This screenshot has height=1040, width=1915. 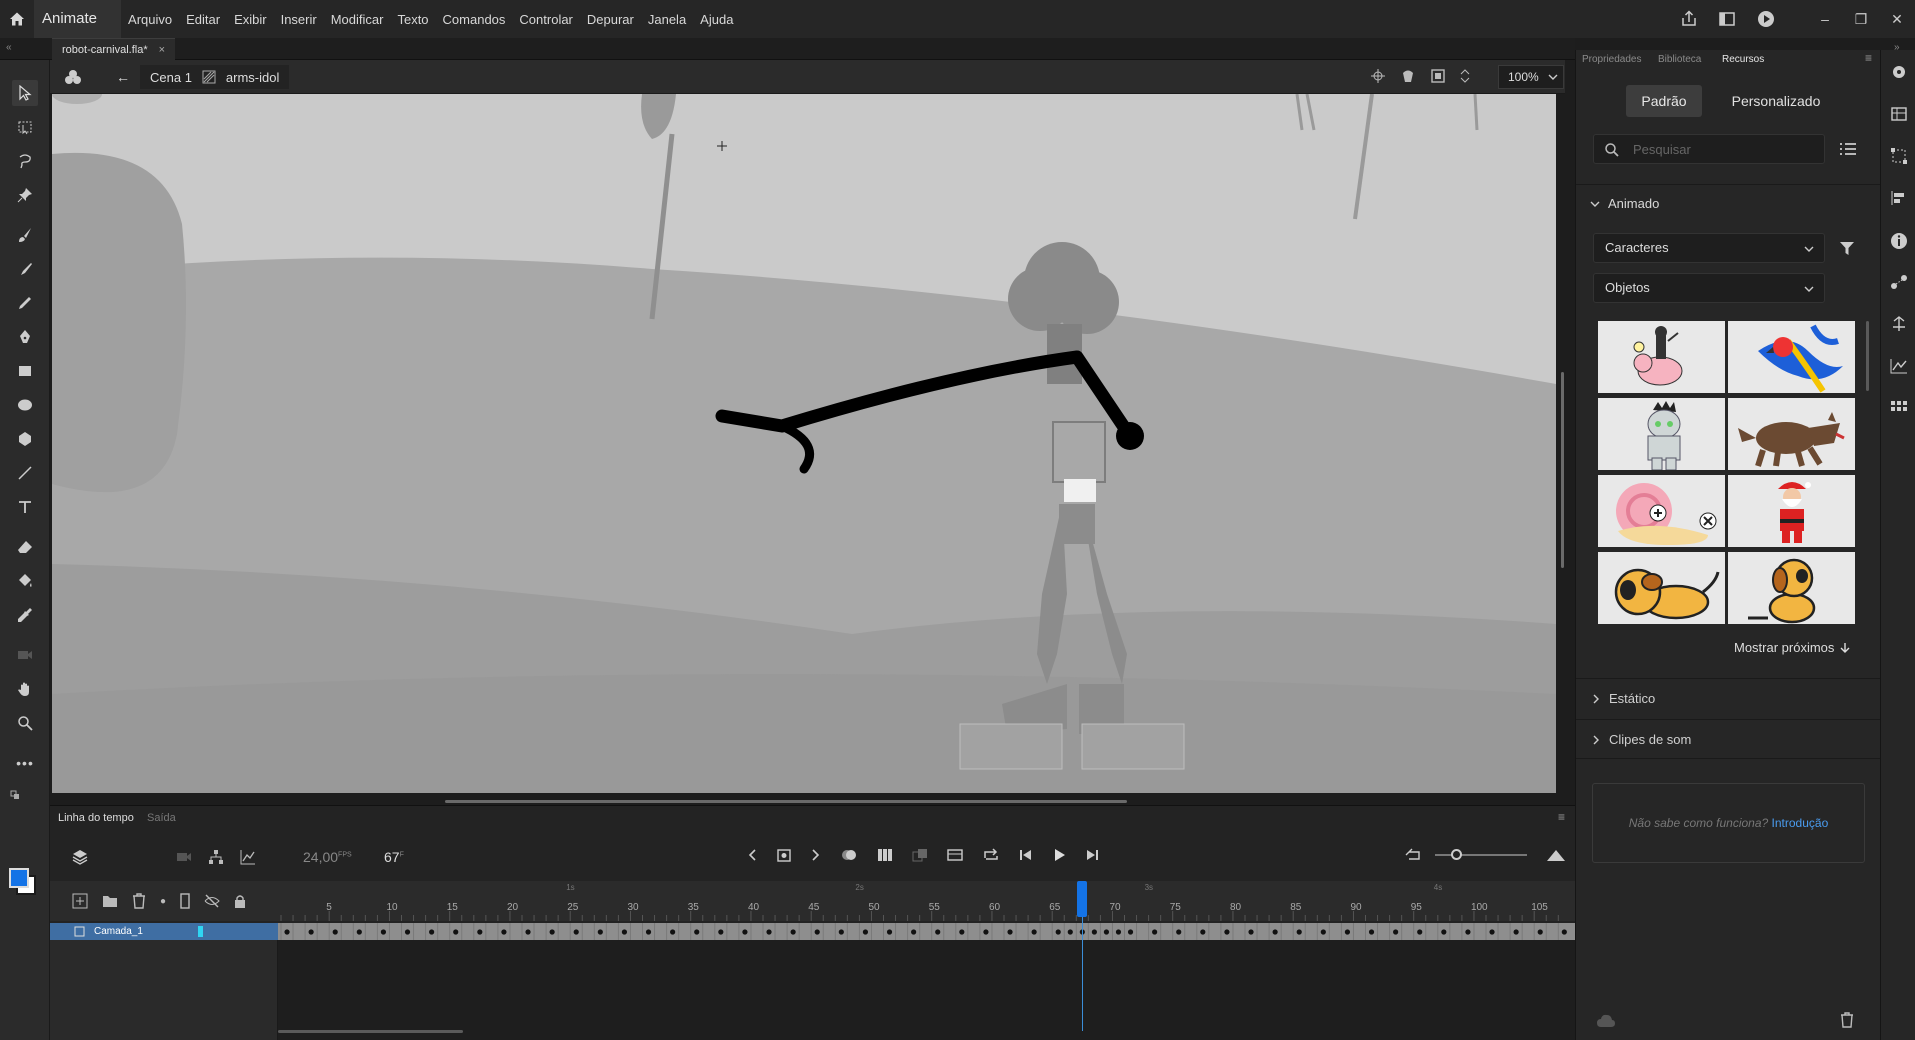 I want to click on document-tab: robot-carnival.fla* ×, so click(x=114, y=49).